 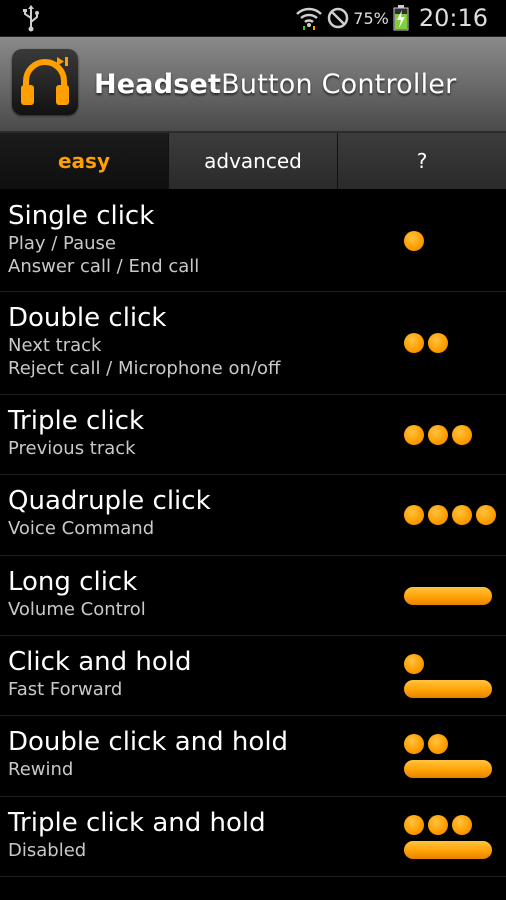 I want to click on list-item-click-and-hold: Click and hold Fast Forward, so click(x=253, y=676).